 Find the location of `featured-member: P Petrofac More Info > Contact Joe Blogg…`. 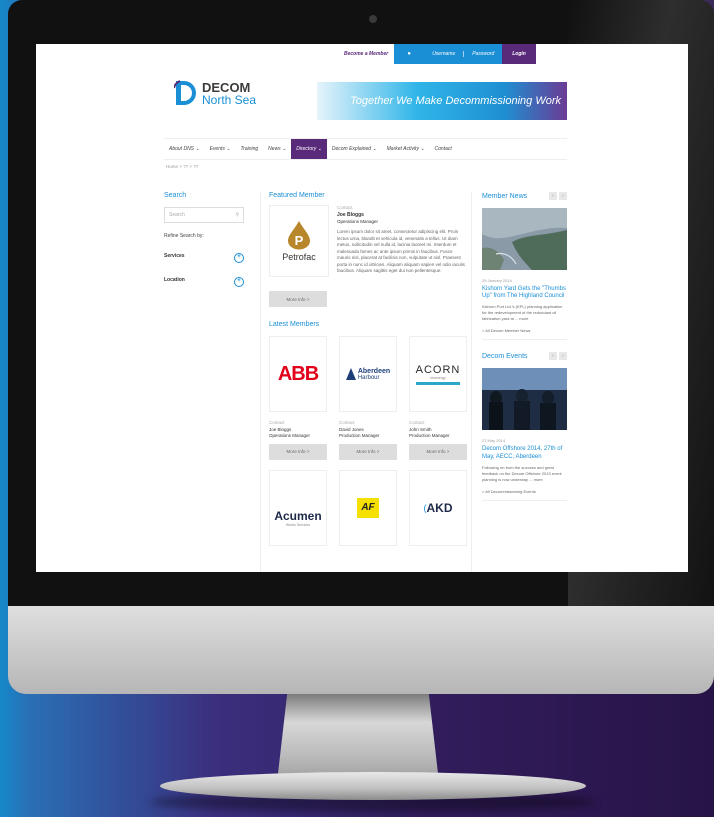

featured-member: P Petrofac More Info > Contact Joe Blogg… is located at coordinates (370, 256).